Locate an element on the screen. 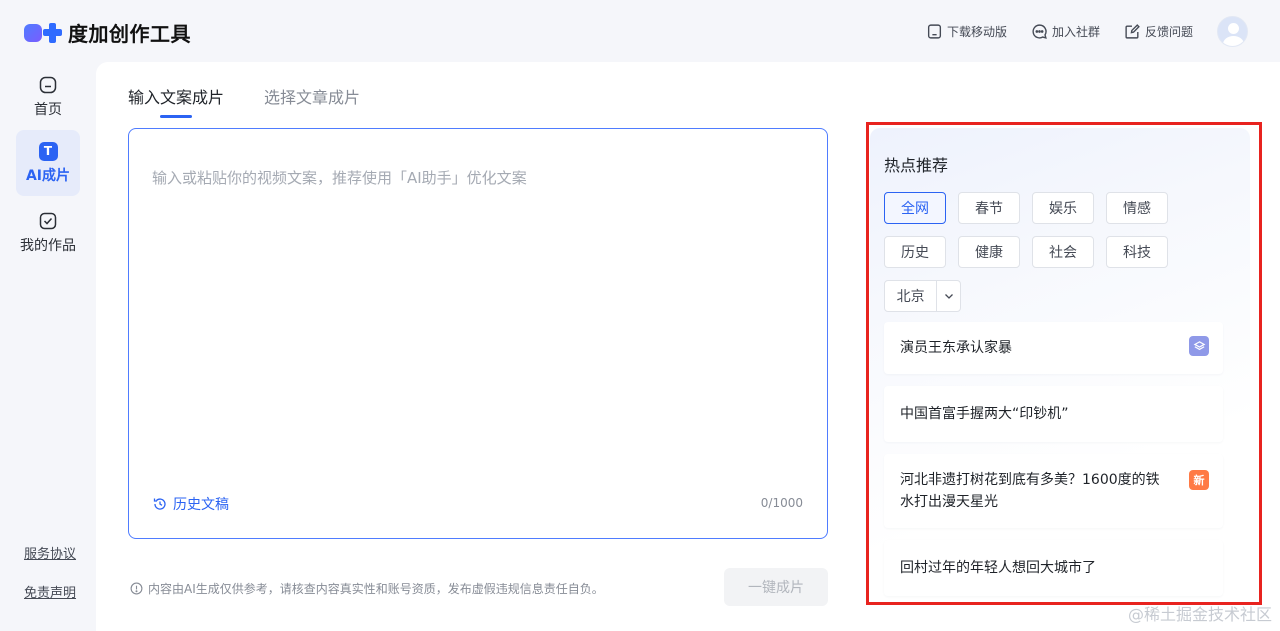 The height and width of the screenshot is (631, 1280). sidebar-item-label: 首页 is located at coordinates (48, 110).